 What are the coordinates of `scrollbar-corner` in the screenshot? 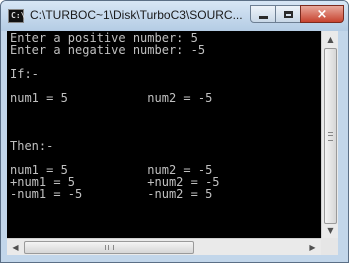 It's located at (329, 246).